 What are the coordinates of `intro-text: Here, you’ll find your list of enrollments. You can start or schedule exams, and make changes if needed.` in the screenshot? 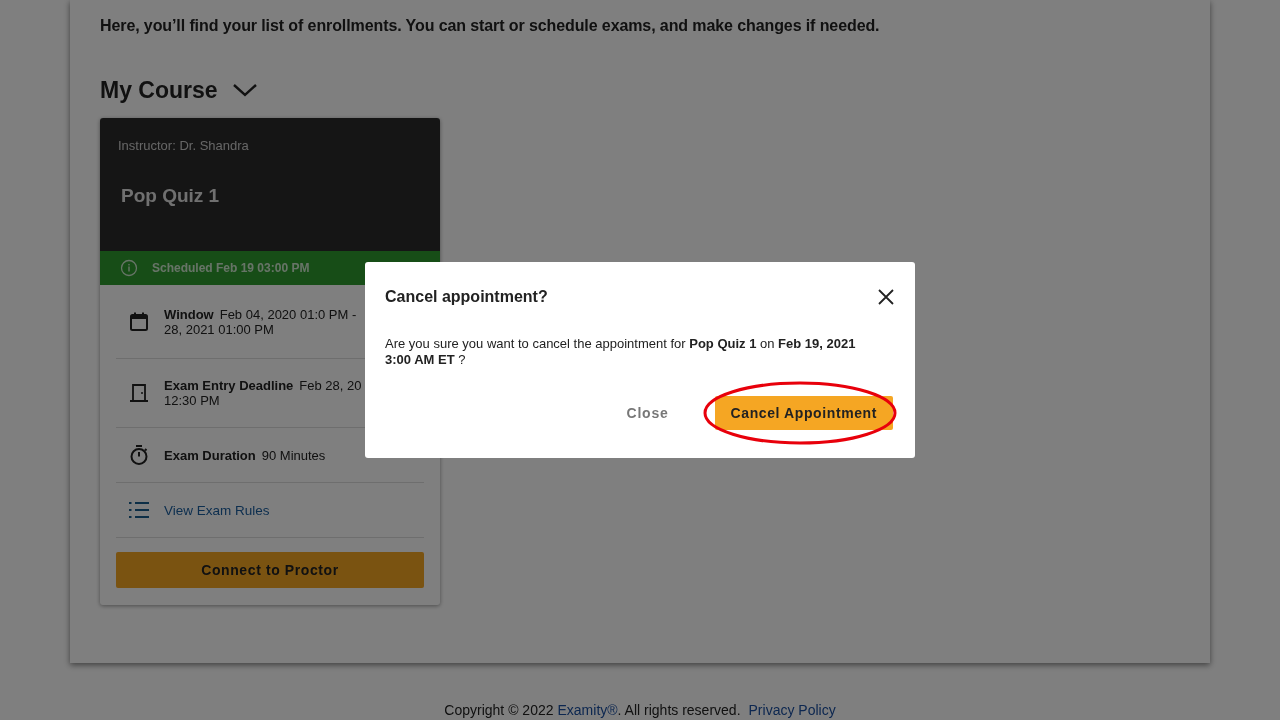 It's located at (490, 25).